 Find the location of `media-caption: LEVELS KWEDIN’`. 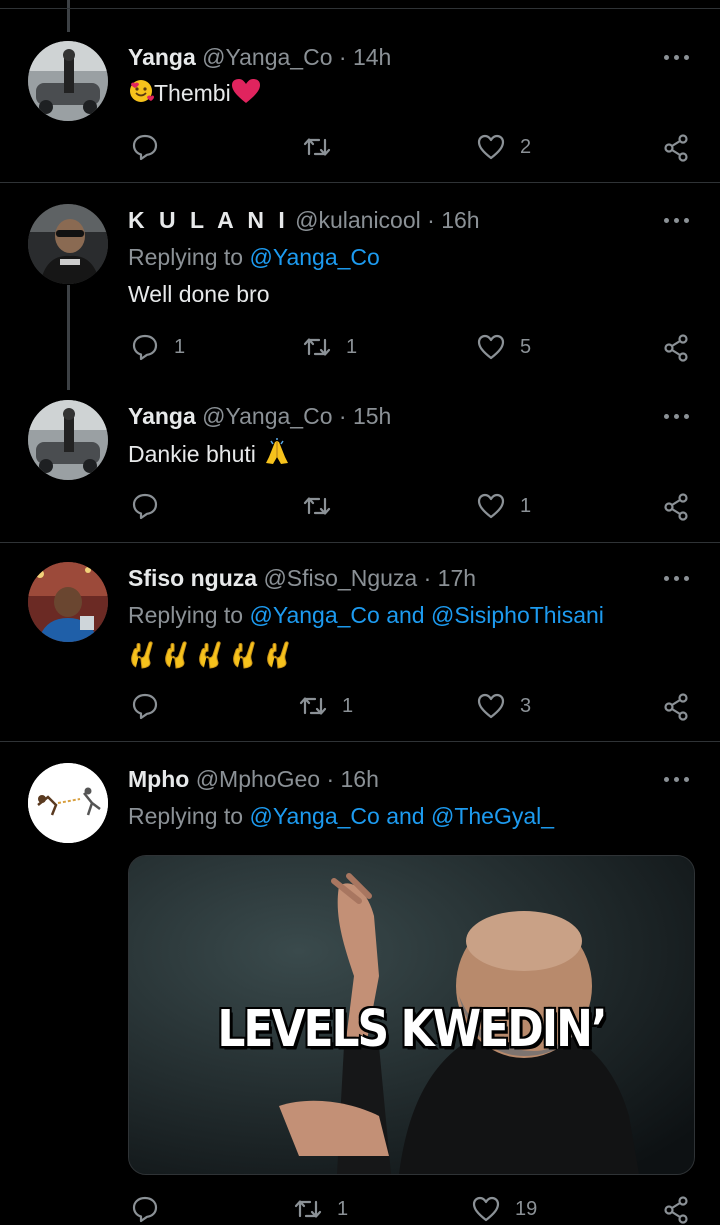

media-caption: LEVELS KWEDIN’ is located at coordinates (412, 1029).